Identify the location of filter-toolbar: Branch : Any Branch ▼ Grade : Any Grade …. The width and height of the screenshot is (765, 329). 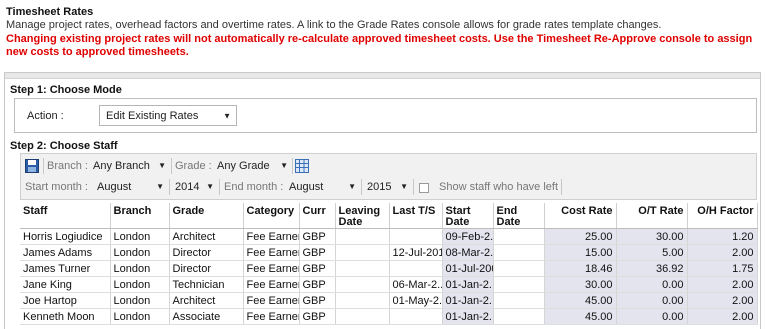
(388, 176).